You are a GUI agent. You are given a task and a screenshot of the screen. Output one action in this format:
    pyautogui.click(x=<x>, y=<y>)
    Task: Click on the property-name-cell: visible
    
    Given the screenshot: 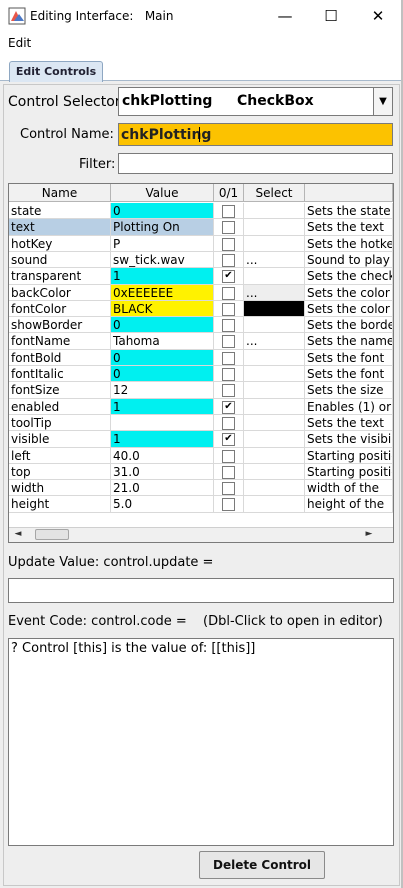 What is the action you would take?
    pyautogui.click(x=60, y=439)
    